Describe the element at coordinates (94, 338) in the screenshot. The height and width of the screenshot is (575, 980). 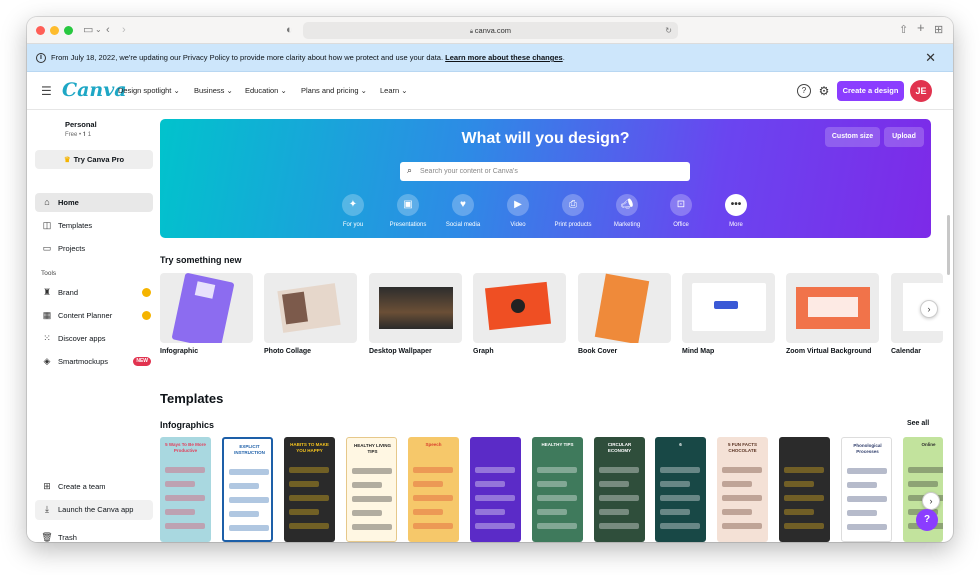
I see `sidebar-item-discover-apps: ⁙ Discover apps` at that location.